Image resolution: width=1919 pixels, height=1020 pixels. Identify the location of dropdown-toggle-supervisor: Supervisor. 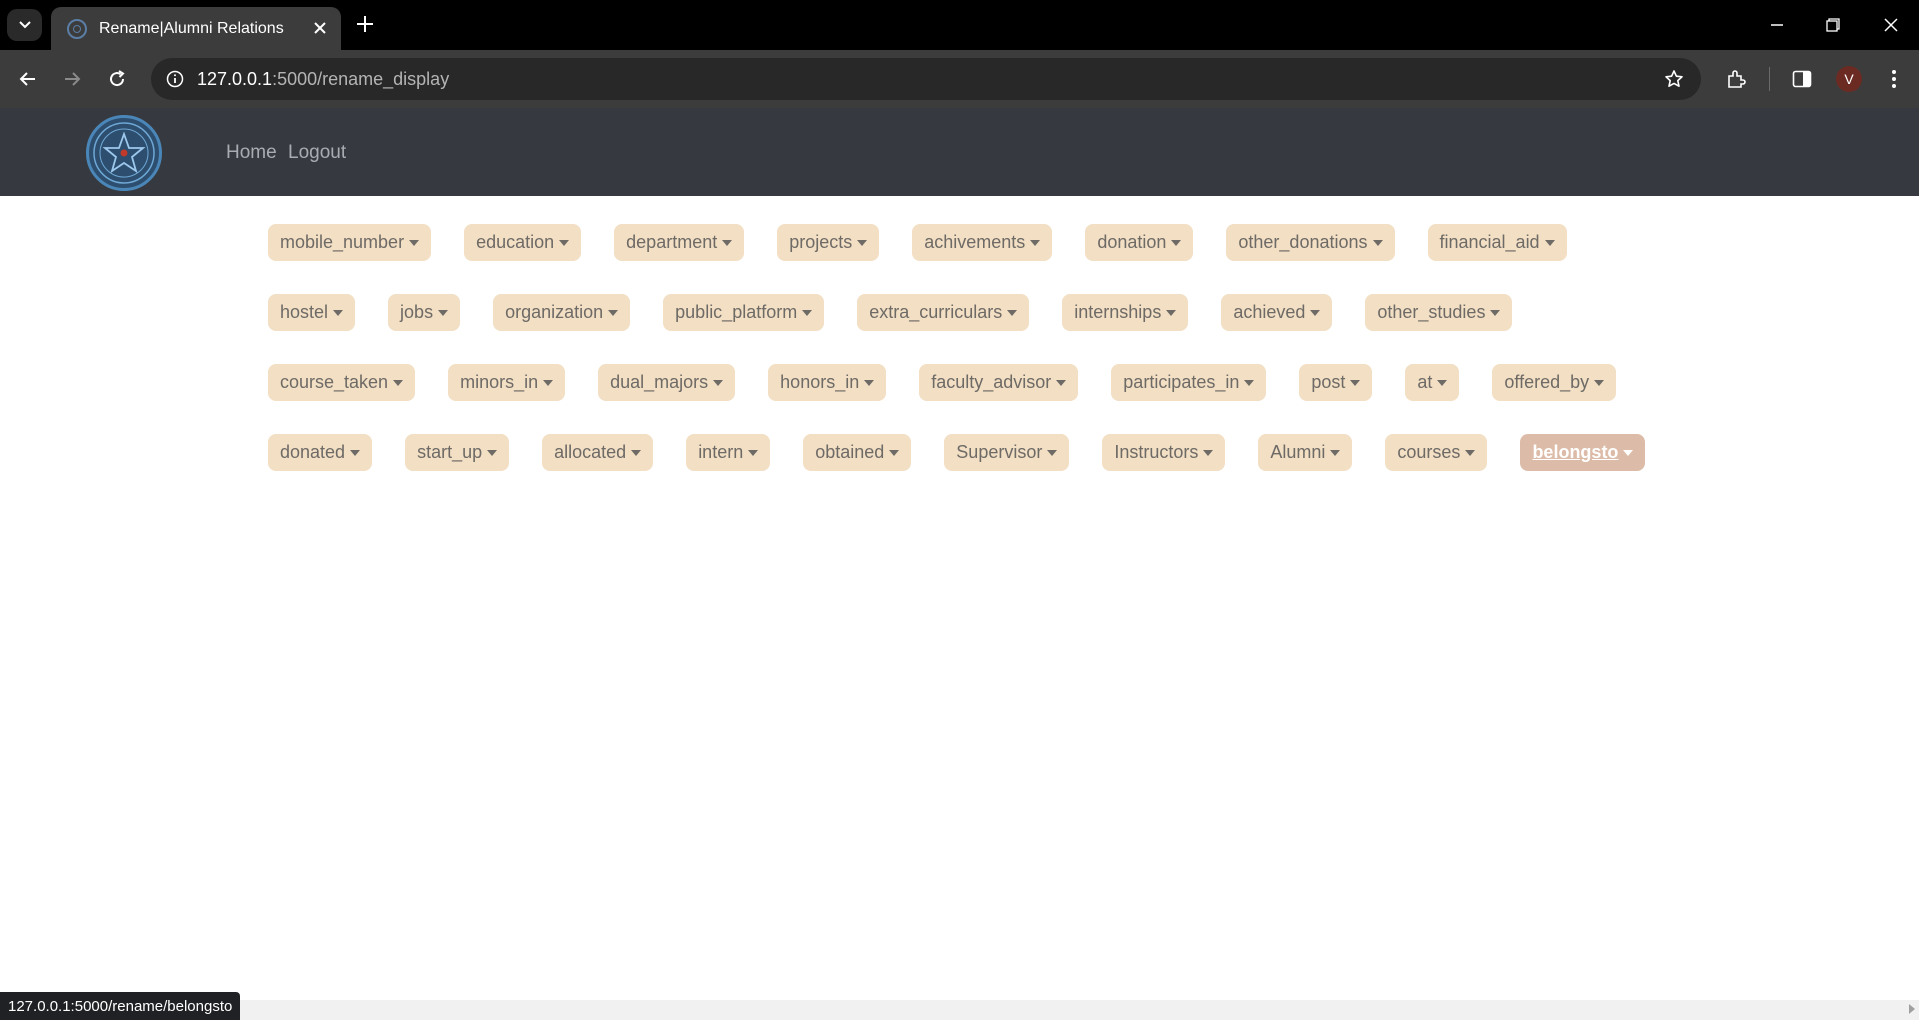
(1007, 452).